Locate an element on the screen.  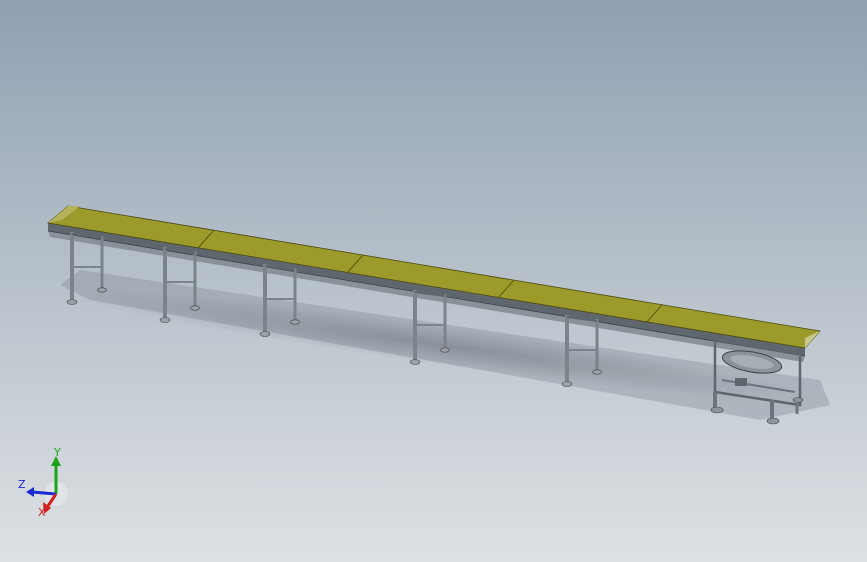
z-axis-label: Z is located at coordinates (22, 484).